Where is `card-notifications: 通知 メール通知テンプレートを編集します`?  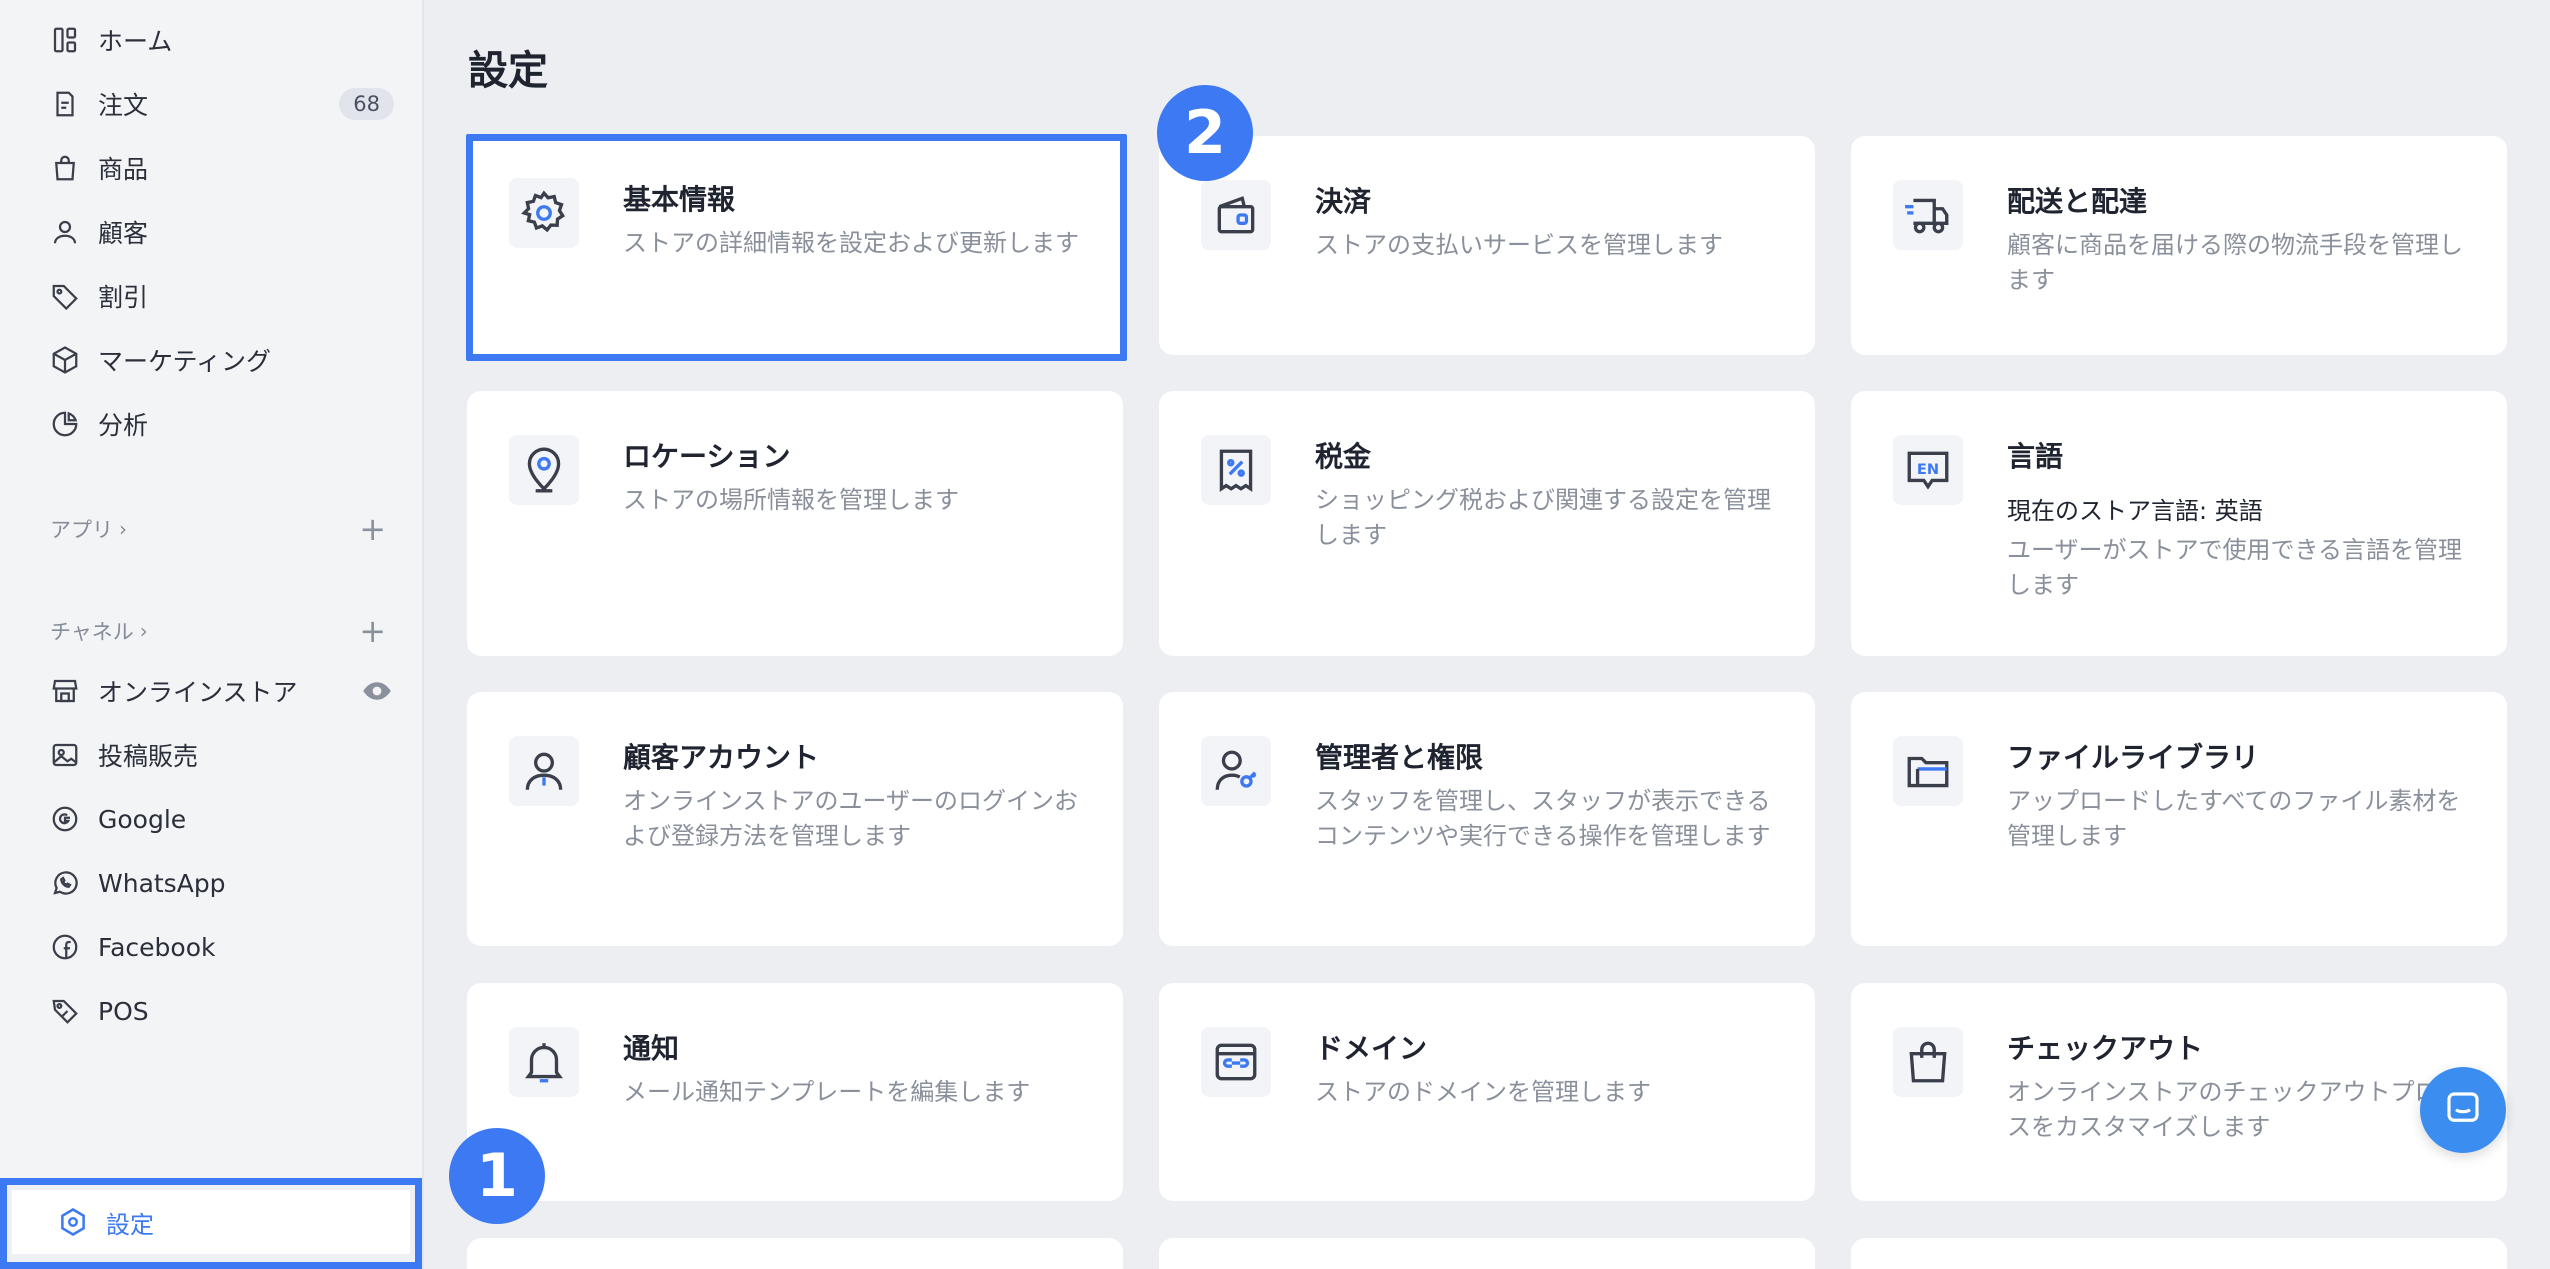
card-notifications: 通知 メール通知テンプレートを編集します is located at coordinates (795, 1092).